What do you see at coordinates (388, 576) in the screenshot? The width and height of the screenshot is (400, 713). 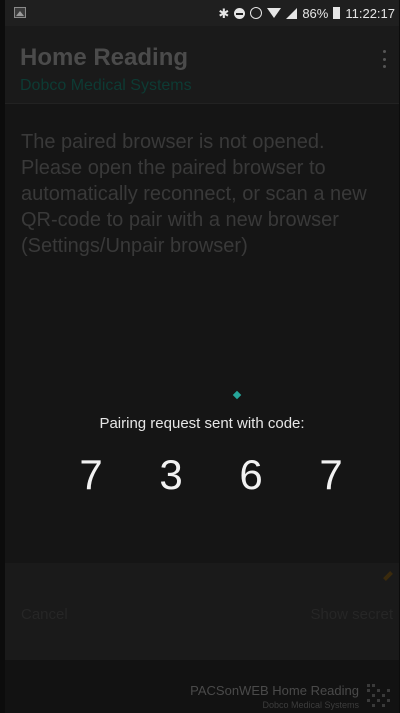 I see `pencil-icon` at bounding box center [388, 576].